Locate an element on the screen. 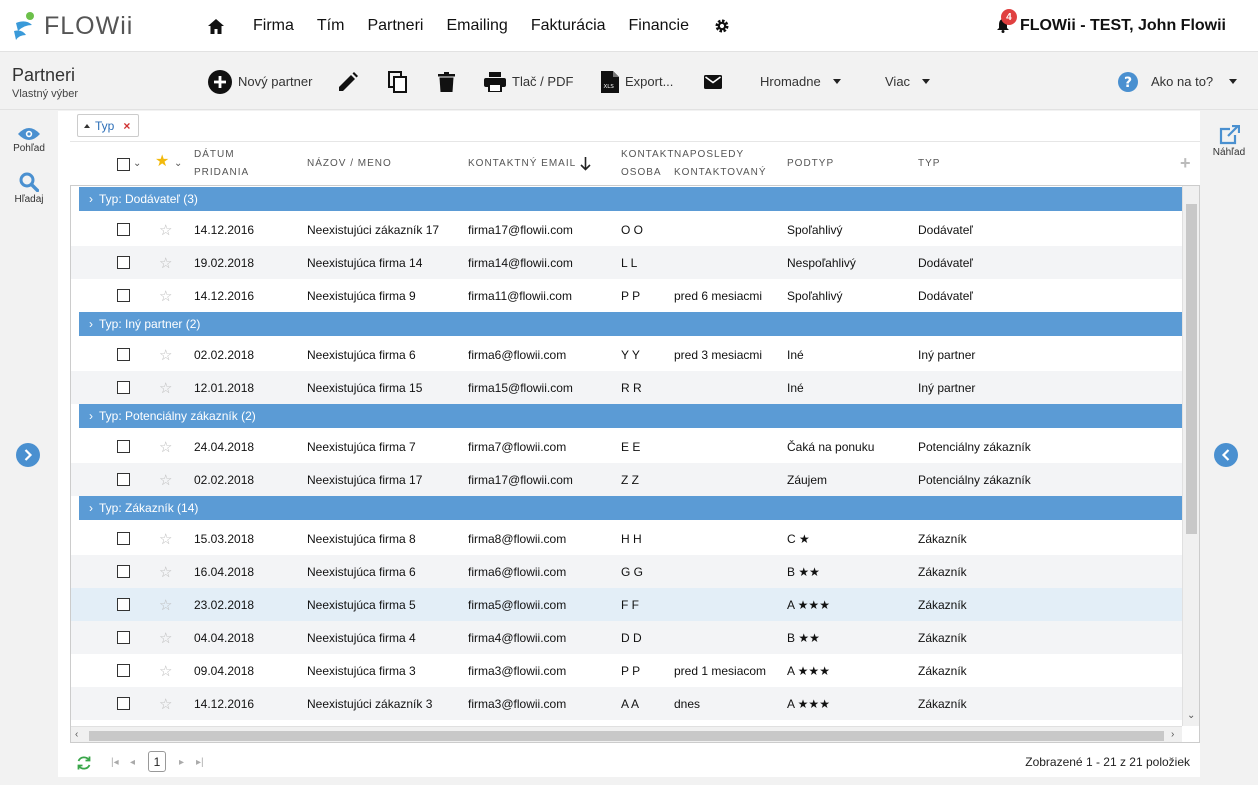 This screenshot has height=785, width=1258. expand-right-panel-button is located at coordinates (1226, 455).